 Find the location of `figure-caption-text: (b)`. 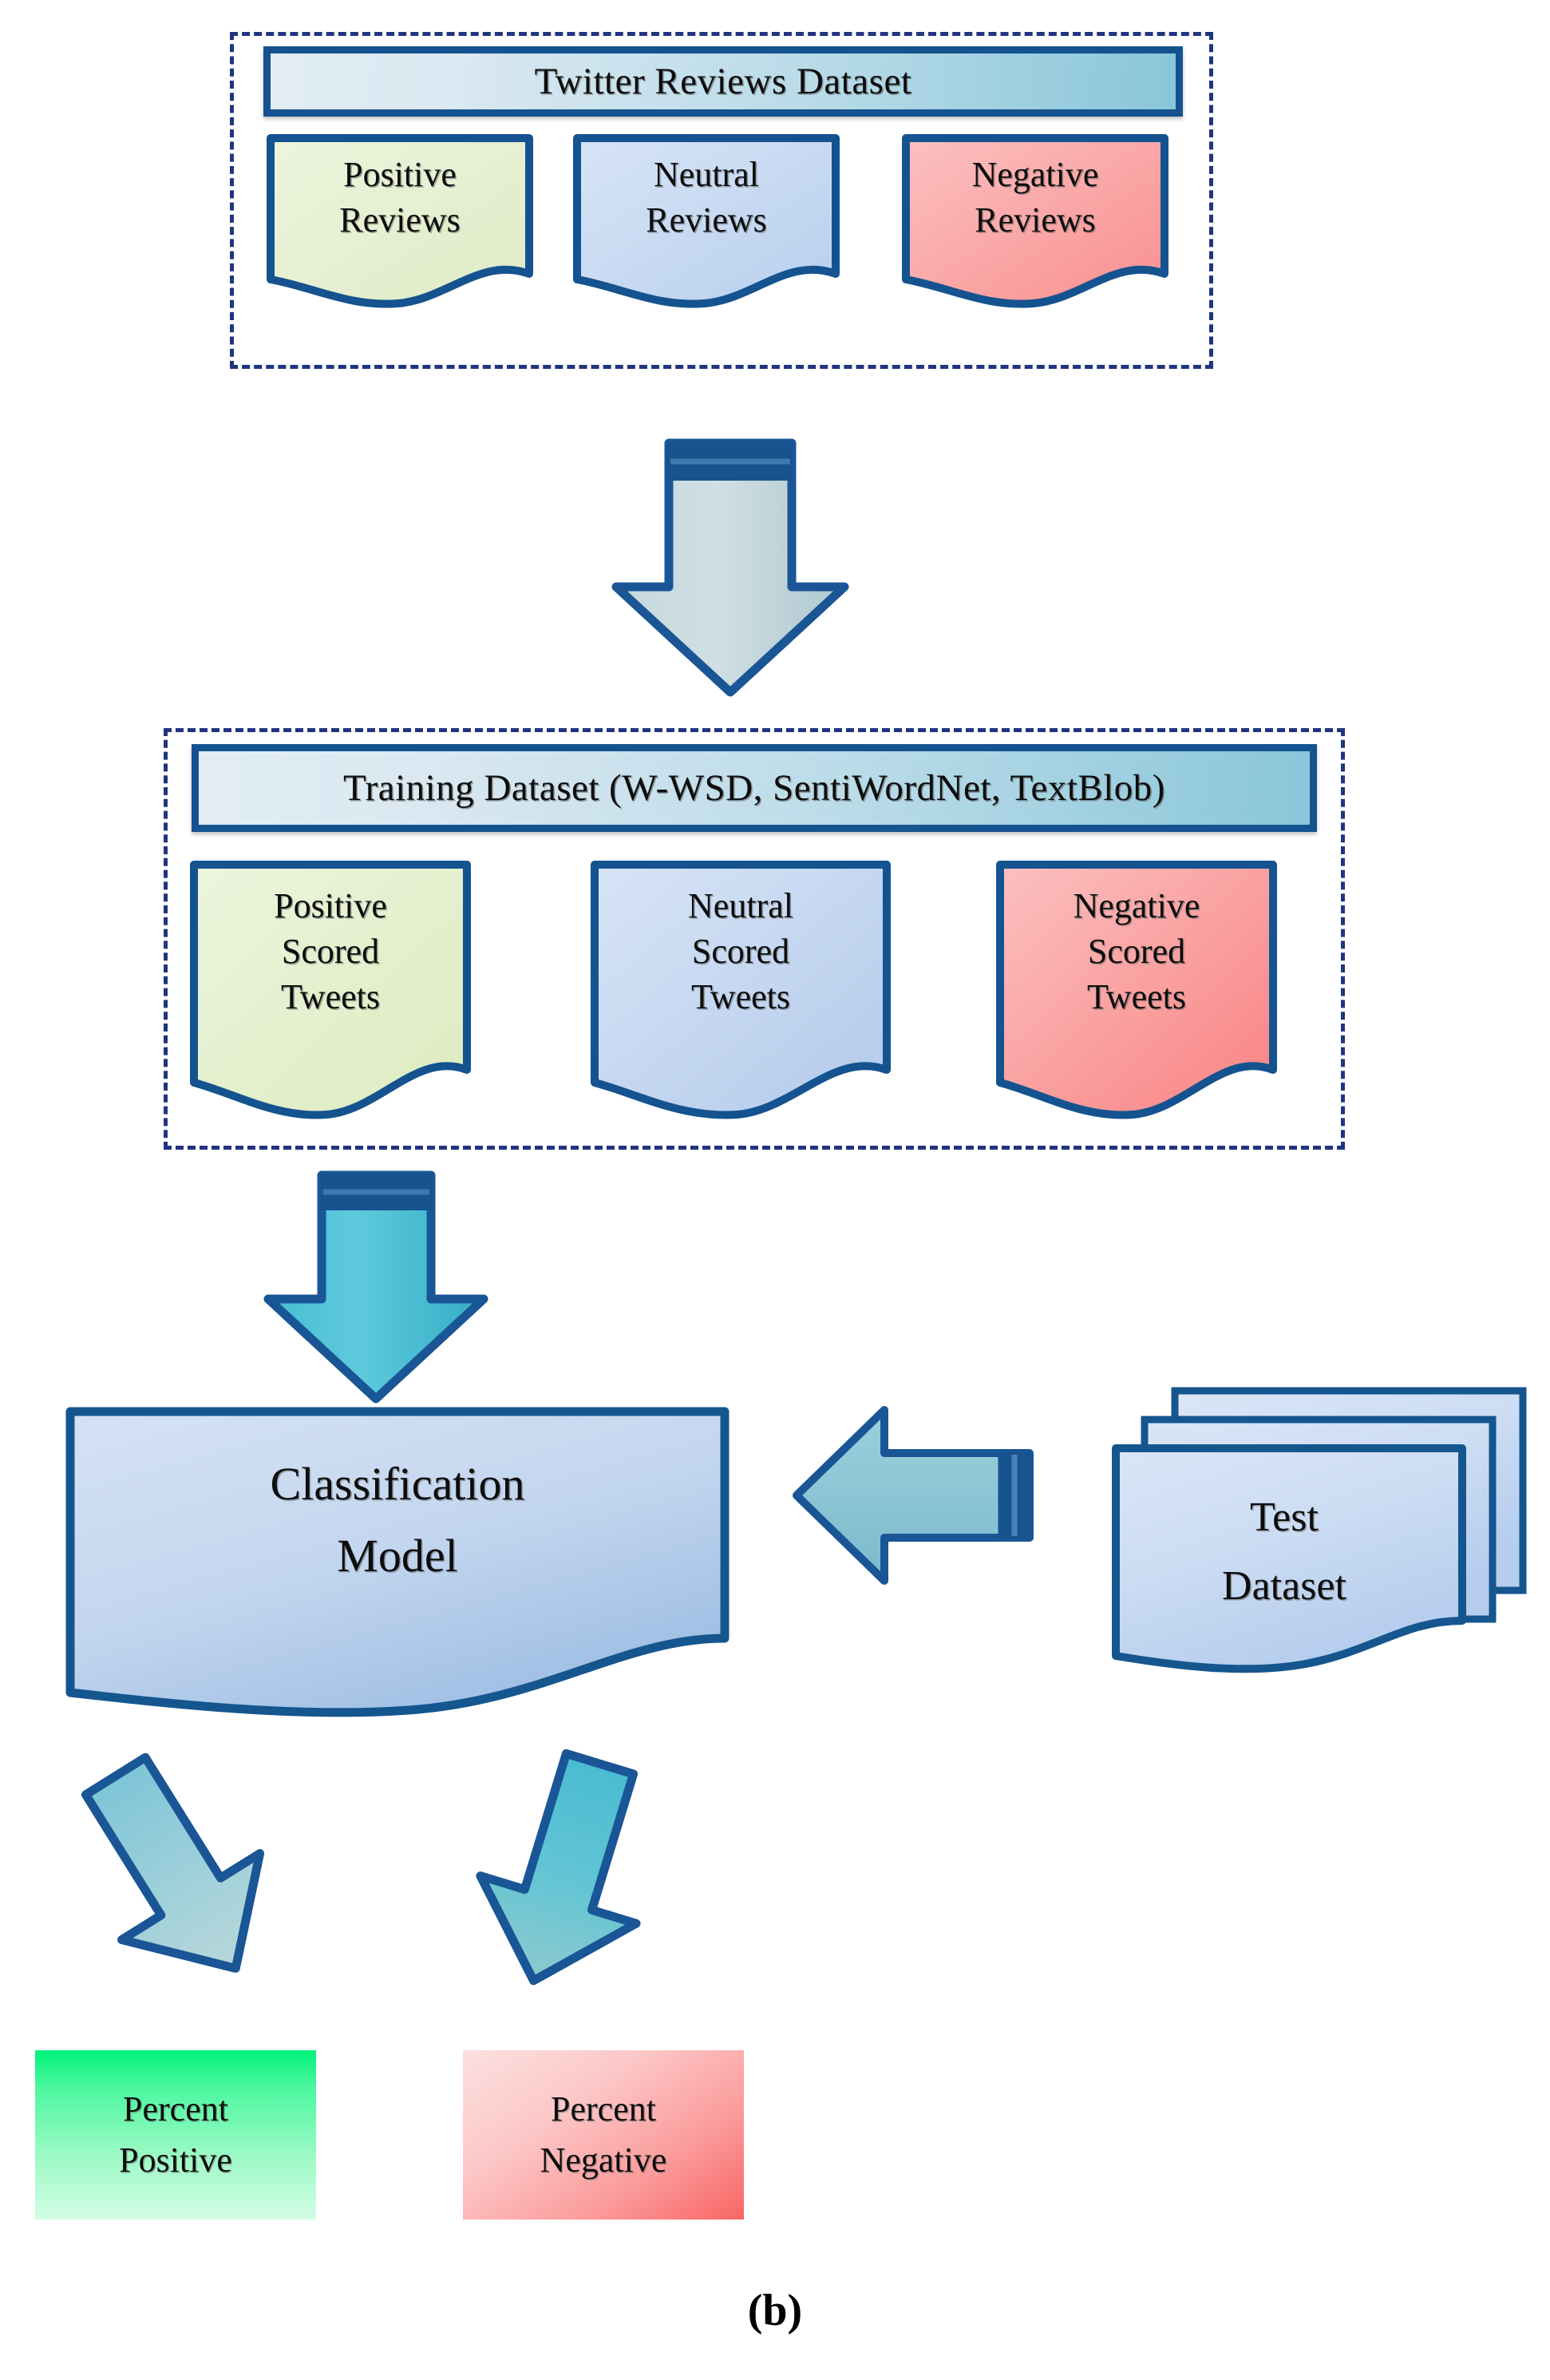

figure-caption-text: (b) is located at coordinates (775, 2310).